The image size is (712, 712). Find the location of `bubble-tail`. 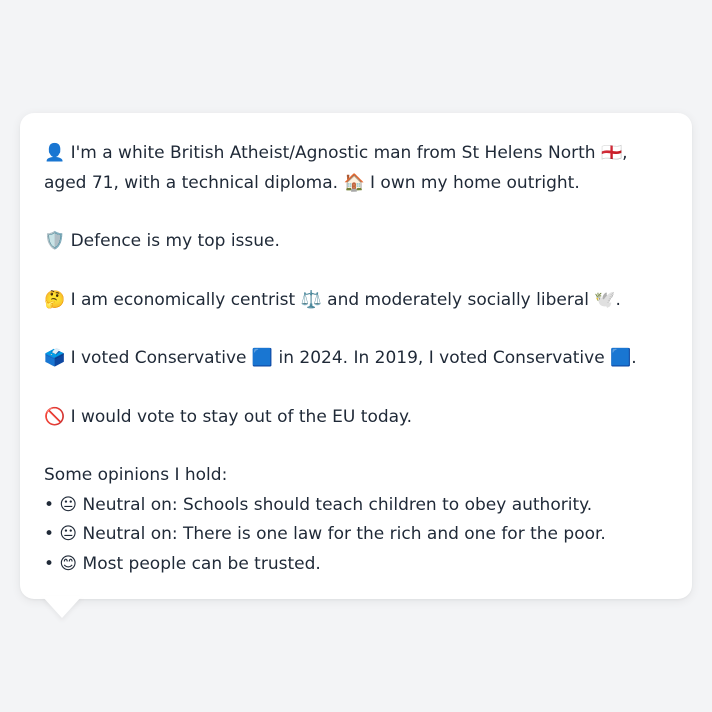

bubble-tail is located at coordinates (62, 607).